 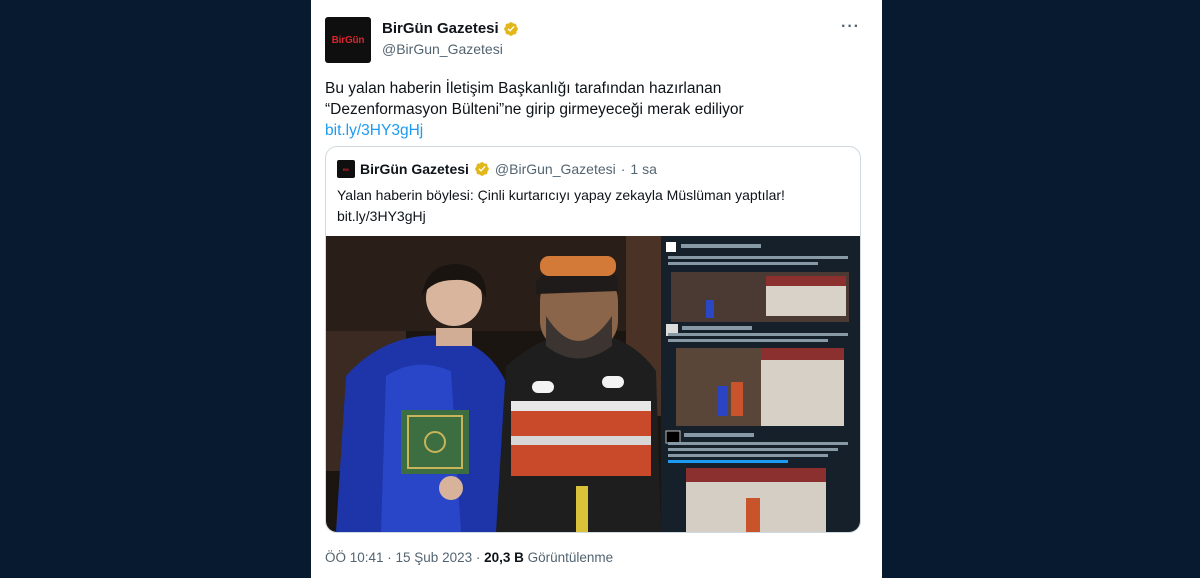 What do you see at coordinates (568, 557) in the screenshot?
I see `views-label: Görüntülenme` at bounding box center [568, 557].